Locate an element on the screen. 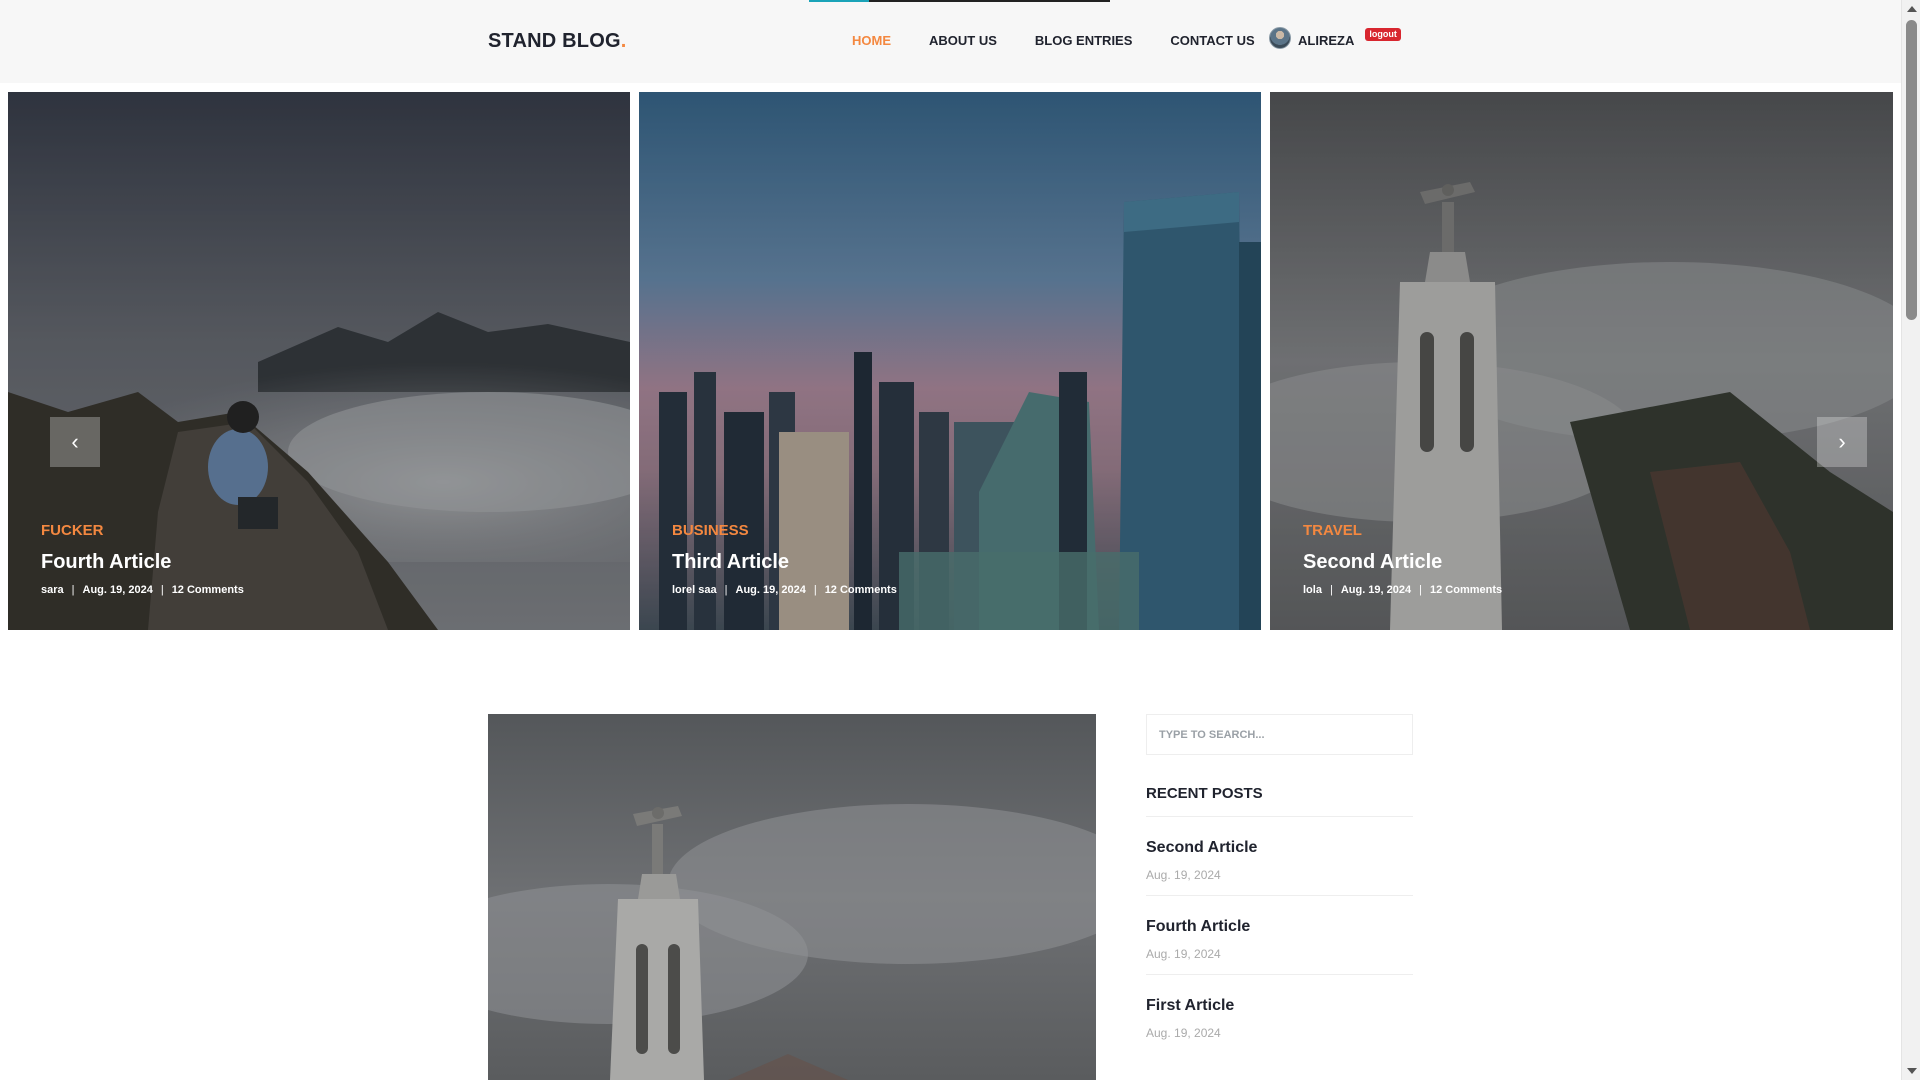  nav-home: HOME is located at coordinates (871, 40).